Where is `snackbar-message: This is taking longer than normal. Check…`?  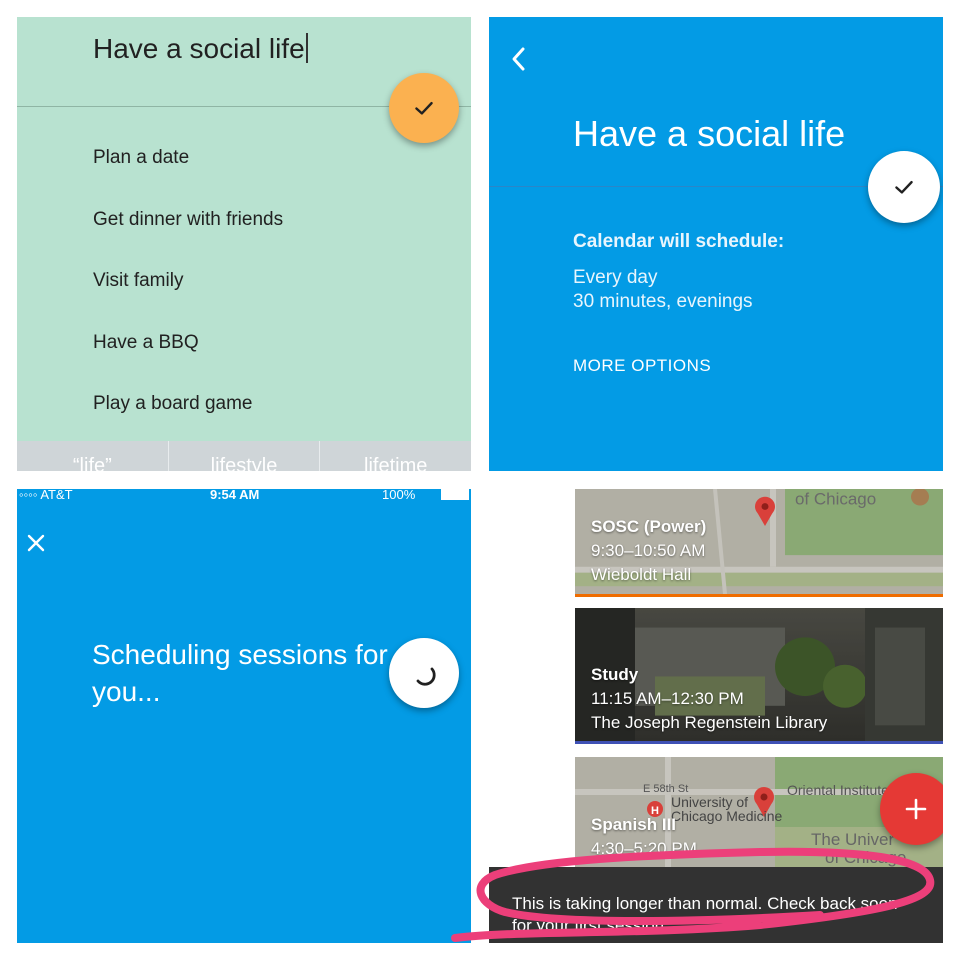 snackbar-message: This is taking longer than normal. Check… is located at coordinates (705, 914).